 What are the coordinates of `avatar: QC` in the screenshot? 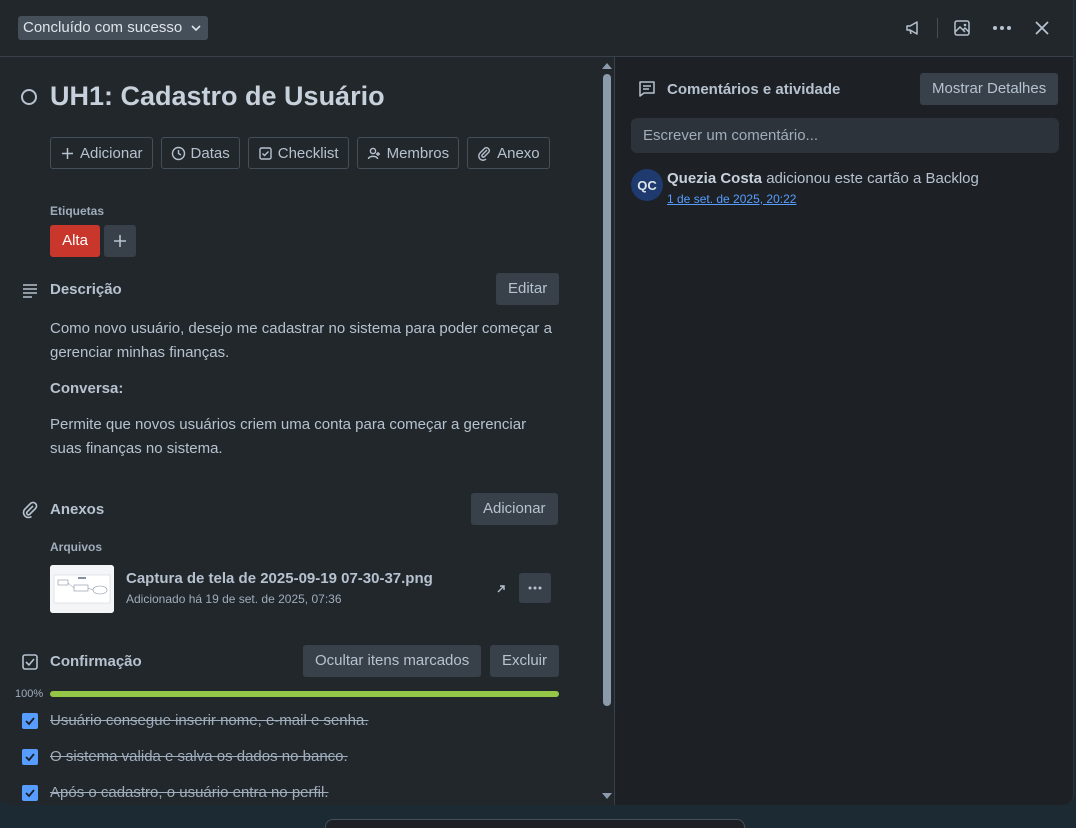 It's located at (647, 185).